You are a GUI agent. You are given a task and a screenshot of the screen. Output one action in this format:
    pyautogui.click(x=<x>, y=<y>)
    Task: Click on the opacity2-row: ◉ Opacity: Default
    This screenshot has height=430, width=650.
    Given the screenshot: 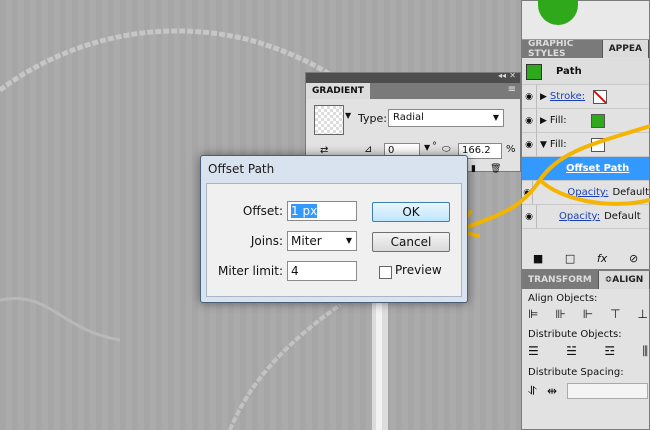 What is the action you would take?
    pyautogui.click(x=585, y=217)
    